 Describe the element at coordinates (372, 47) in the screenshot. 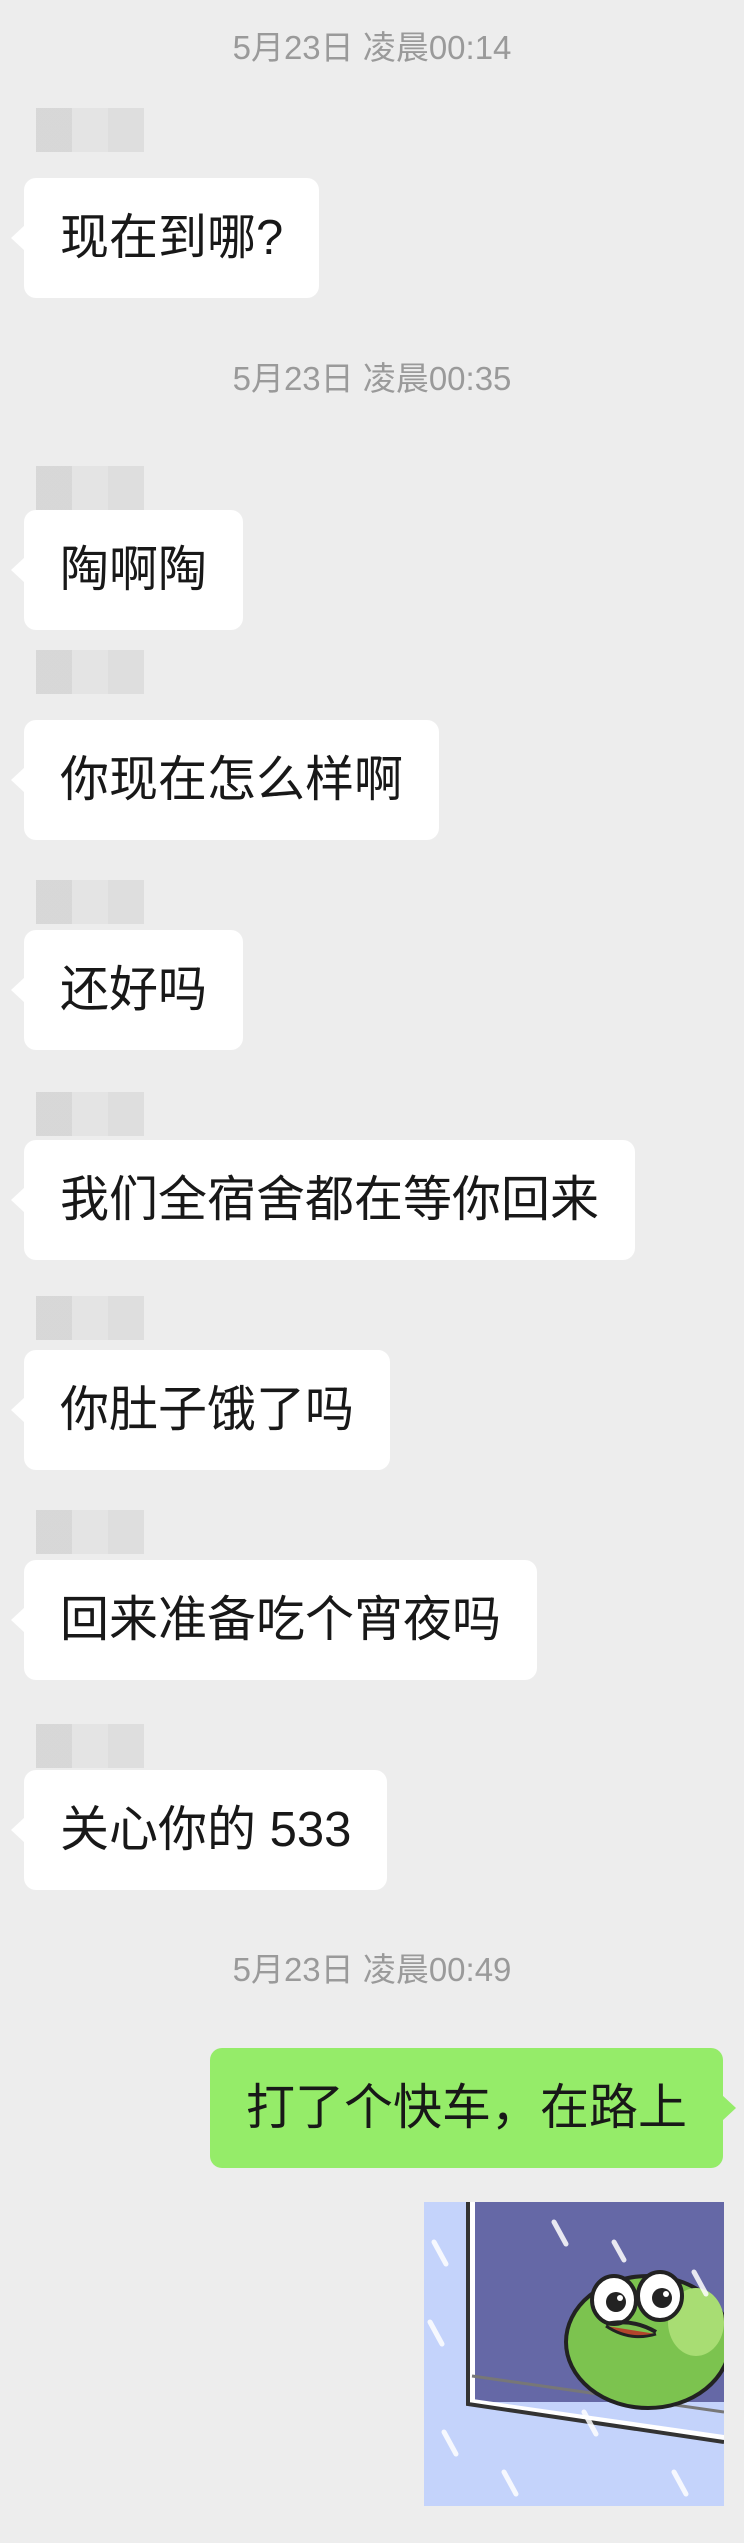

I see `timestamp: 5月23日 凌晨00:14` at that location.